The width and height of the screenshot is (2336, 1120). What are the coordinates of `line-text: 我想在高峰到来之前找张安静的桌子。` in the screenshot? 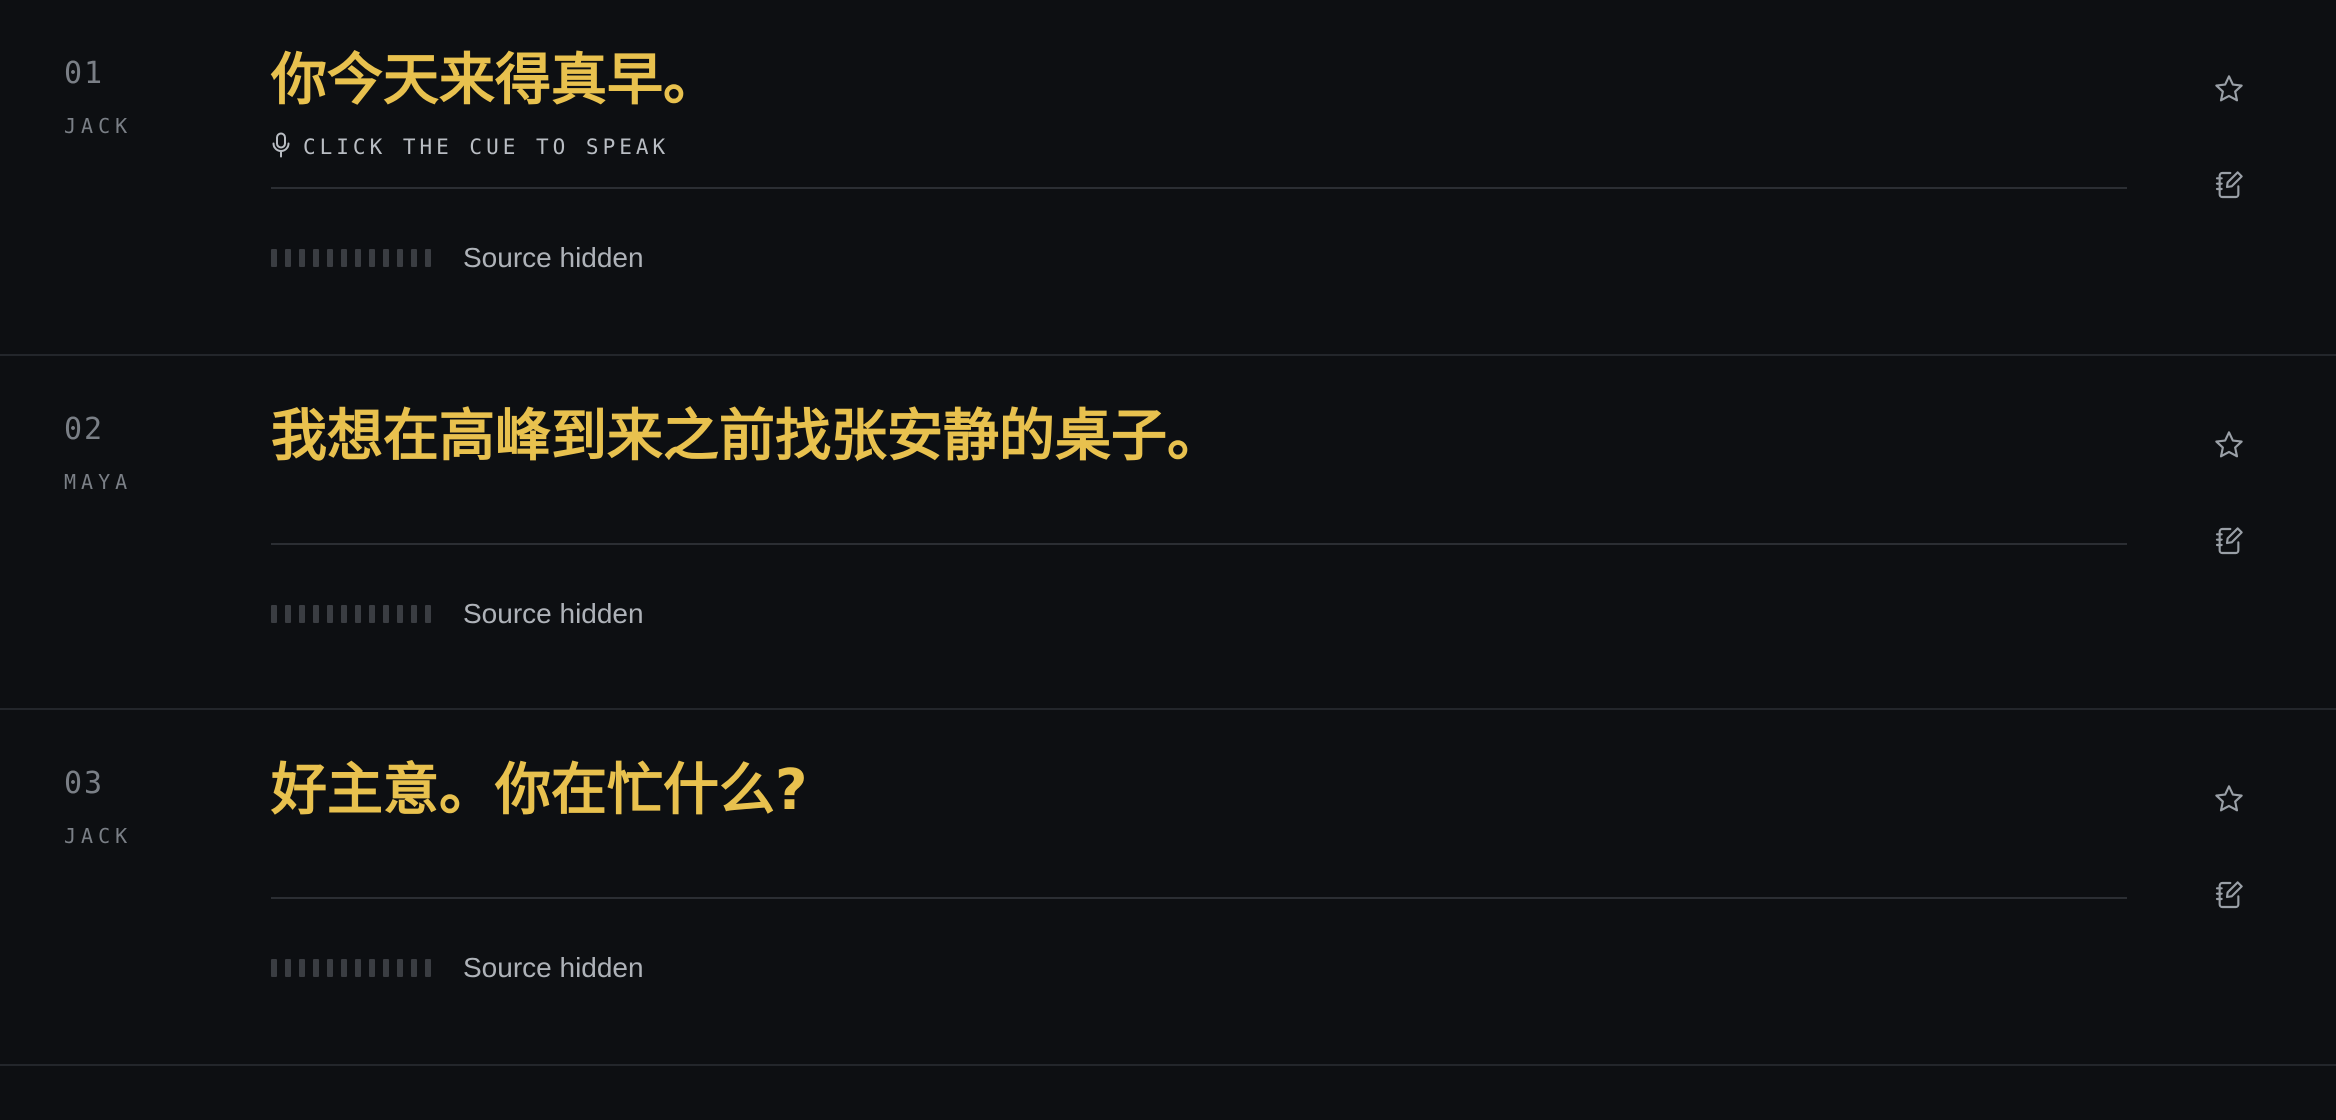 It's located at (747, 437).